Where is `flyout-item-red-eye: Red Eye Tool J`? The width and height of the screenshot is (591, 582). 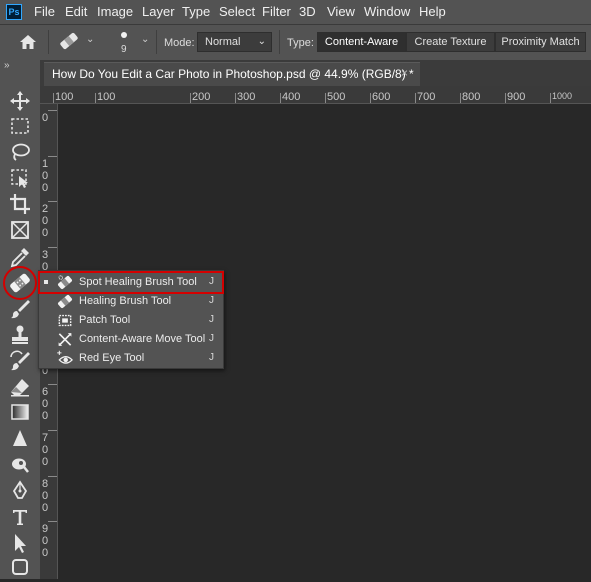 flyout-item-red-eye: Red Eye Tool J is located at coordinates (131, 358).